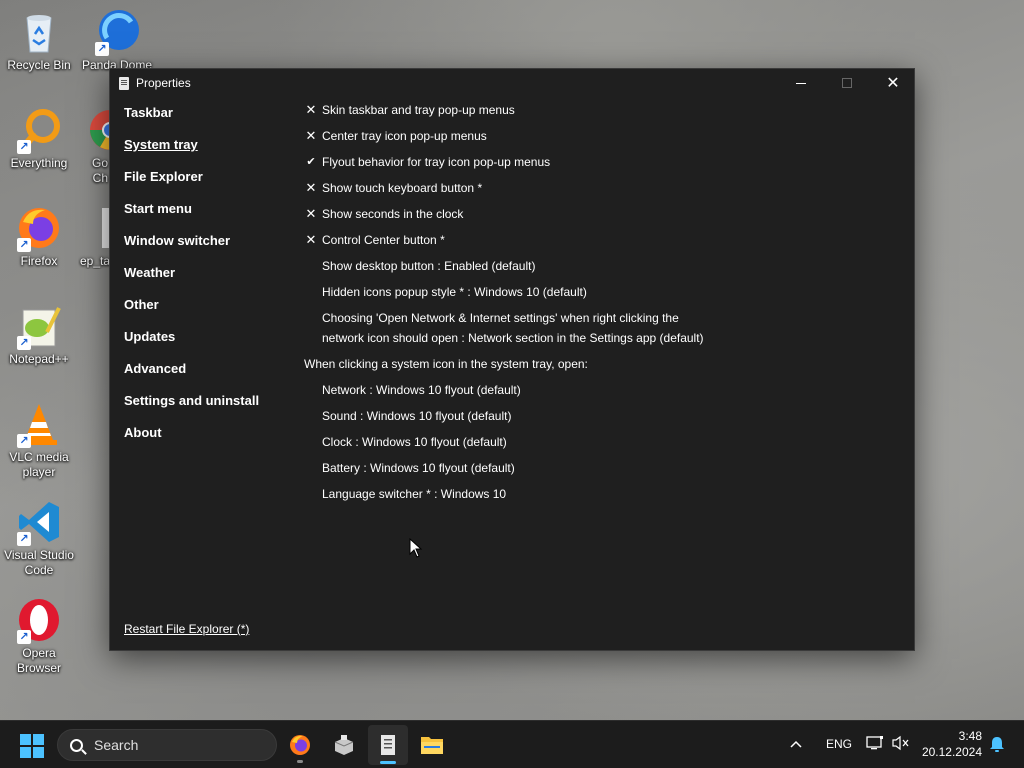 The height and width of the screenshot is (768, 1024). What do you see at coordinates (209, 342) in the screenshot?
I see `sidebar-item-updates: Updates` at bounding box center [209, 342].